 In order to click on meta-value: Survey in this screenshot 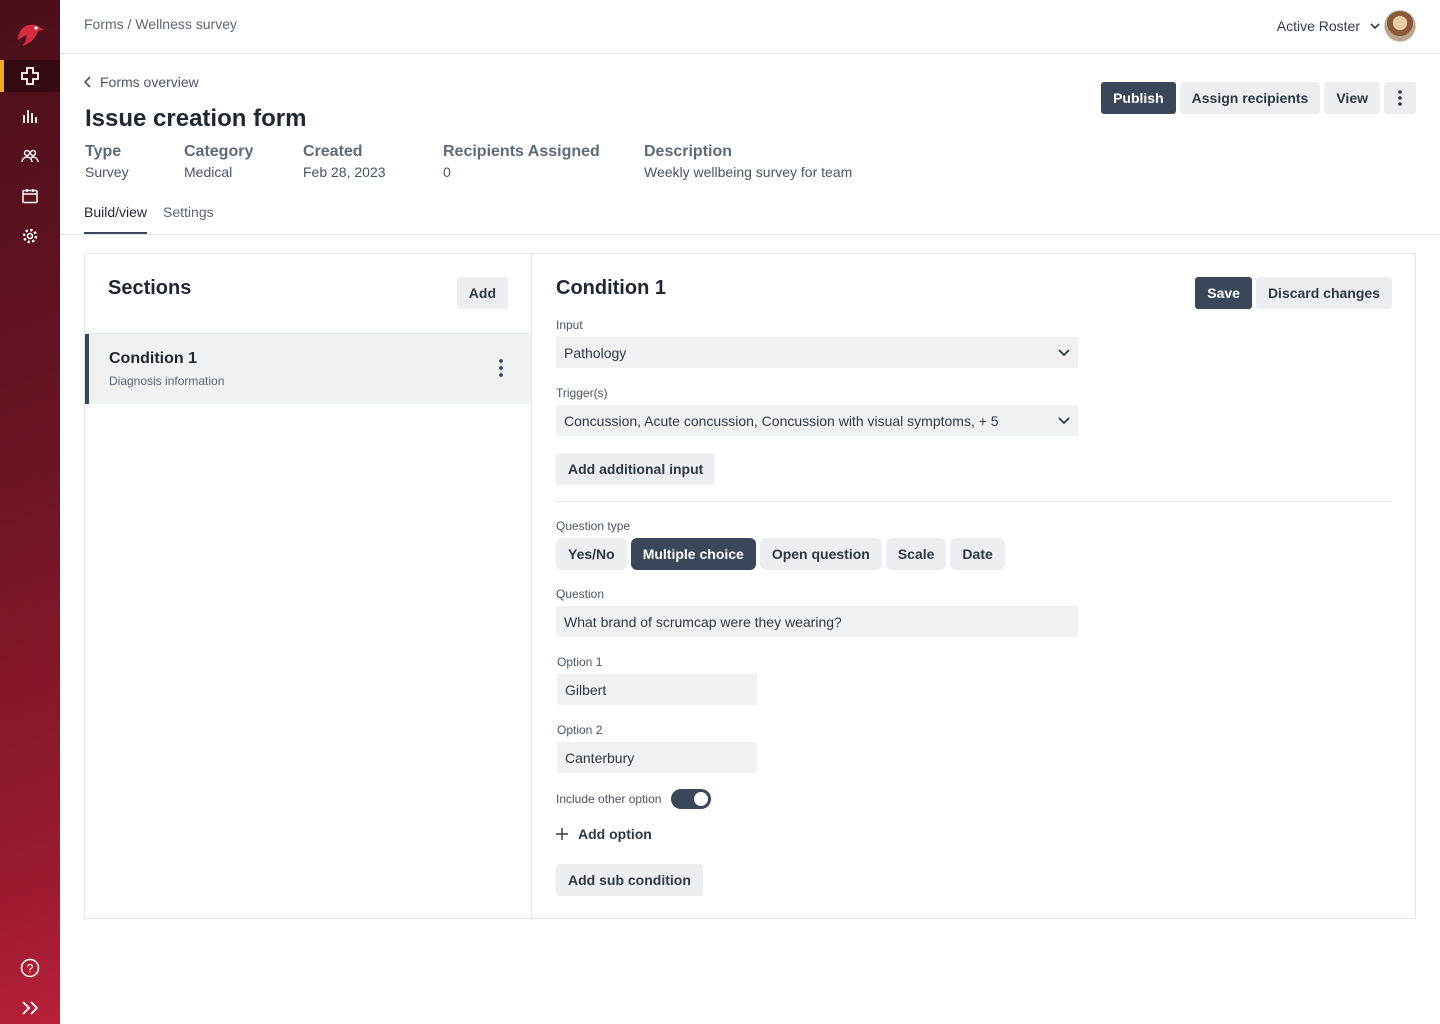, I will do `click(107, 172)`.